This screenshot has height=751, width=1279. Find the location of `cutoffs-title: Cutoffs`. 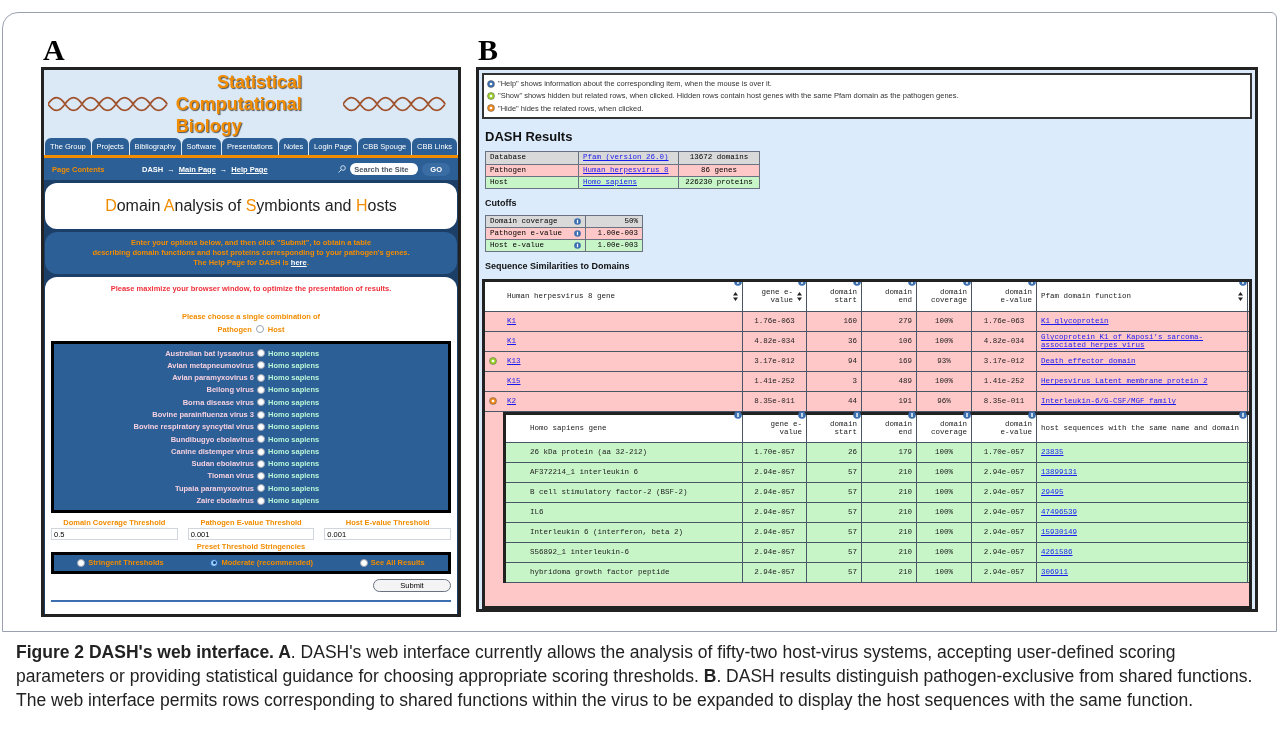

cutoffs-title: Cutoffs is located at coordinates (501, 203).